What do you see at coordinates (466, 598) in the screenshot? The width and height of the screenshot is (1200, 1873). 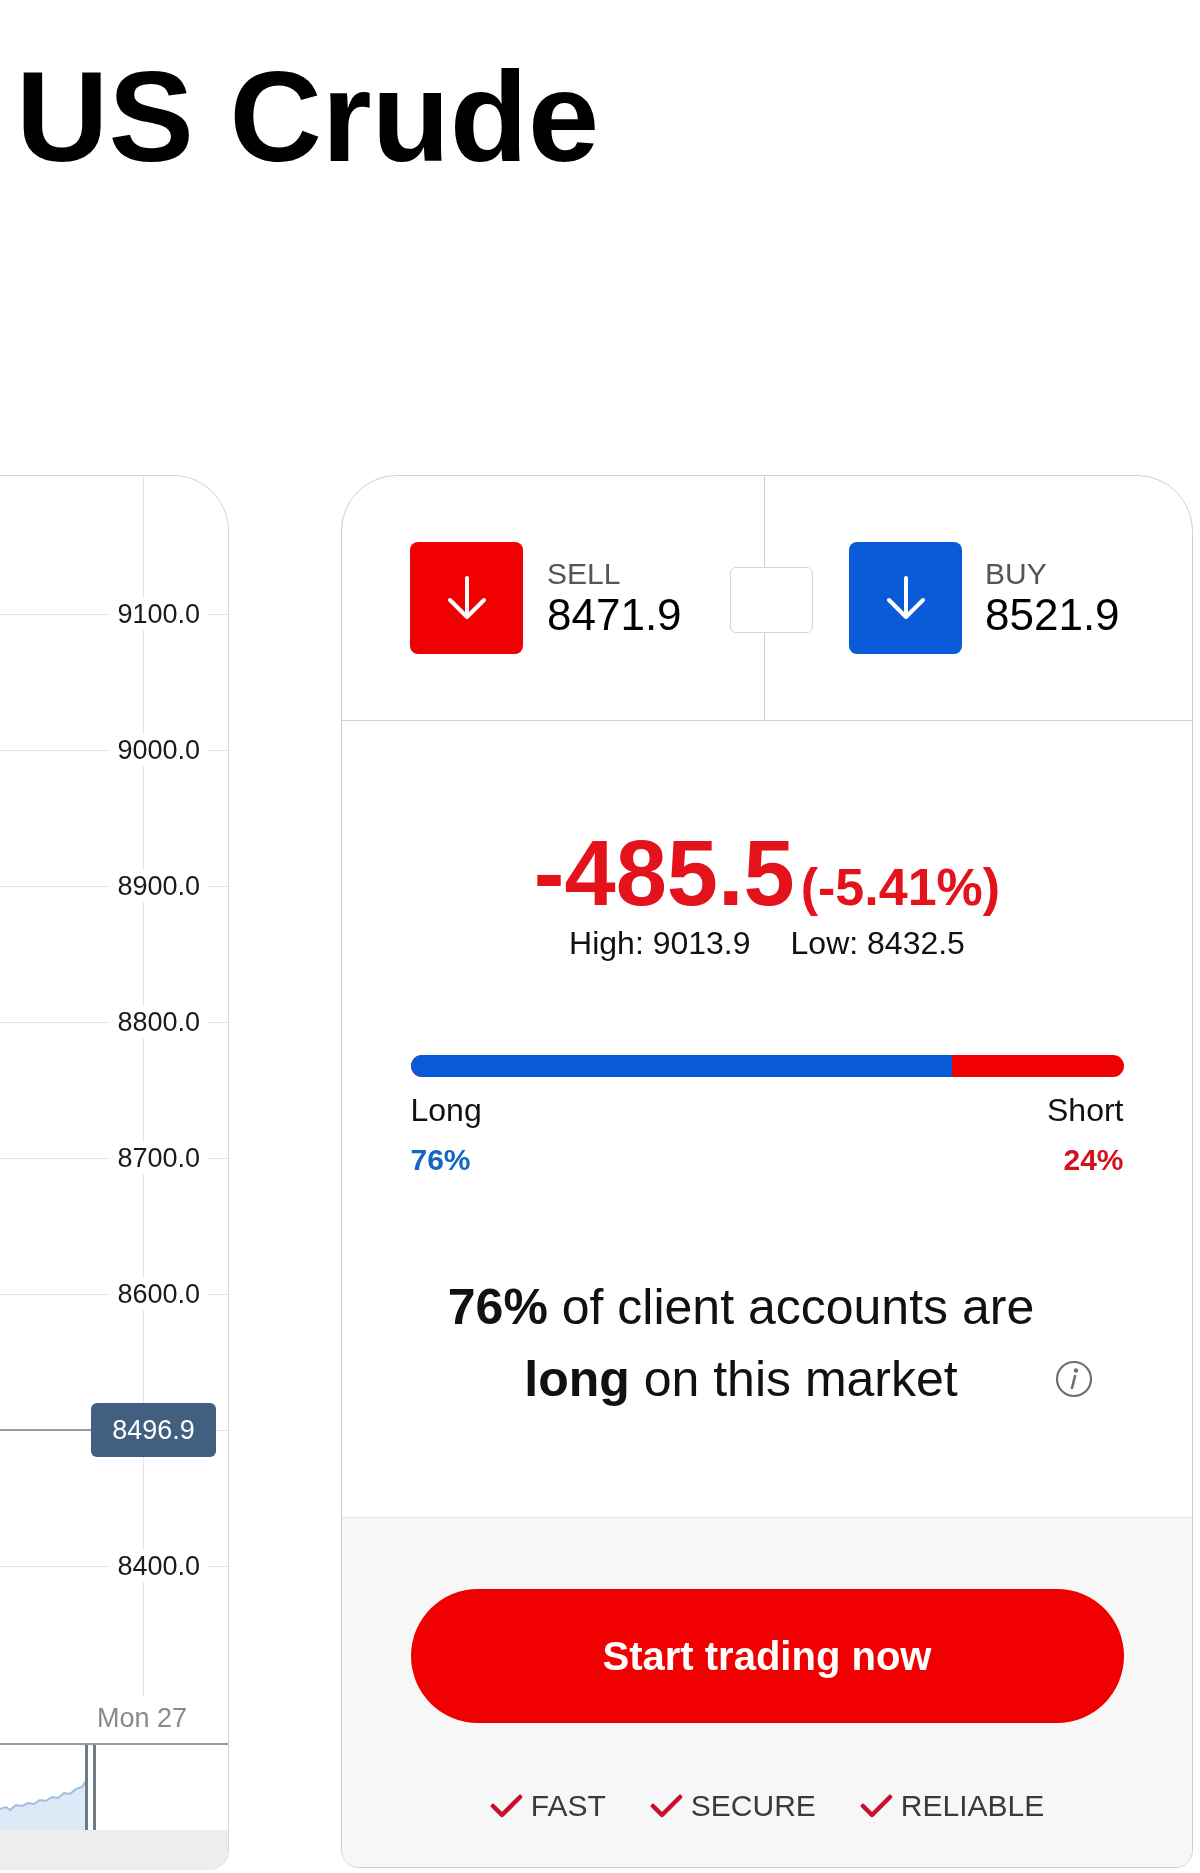 I see `sell-button` at bounding box center [466, 598].